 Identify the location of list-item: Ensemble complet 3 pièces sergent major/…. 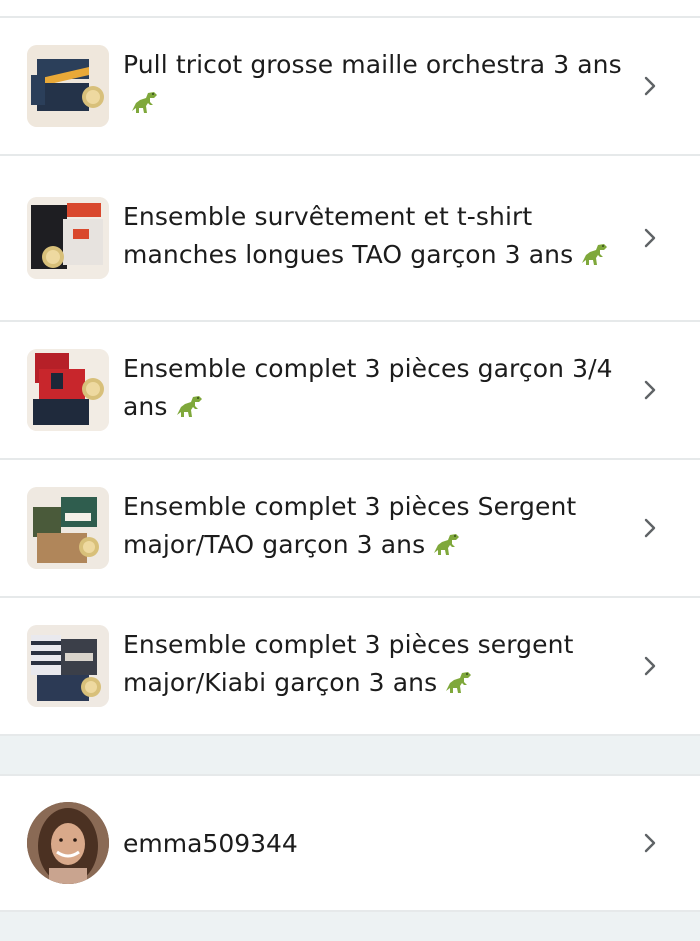
(350, 667).